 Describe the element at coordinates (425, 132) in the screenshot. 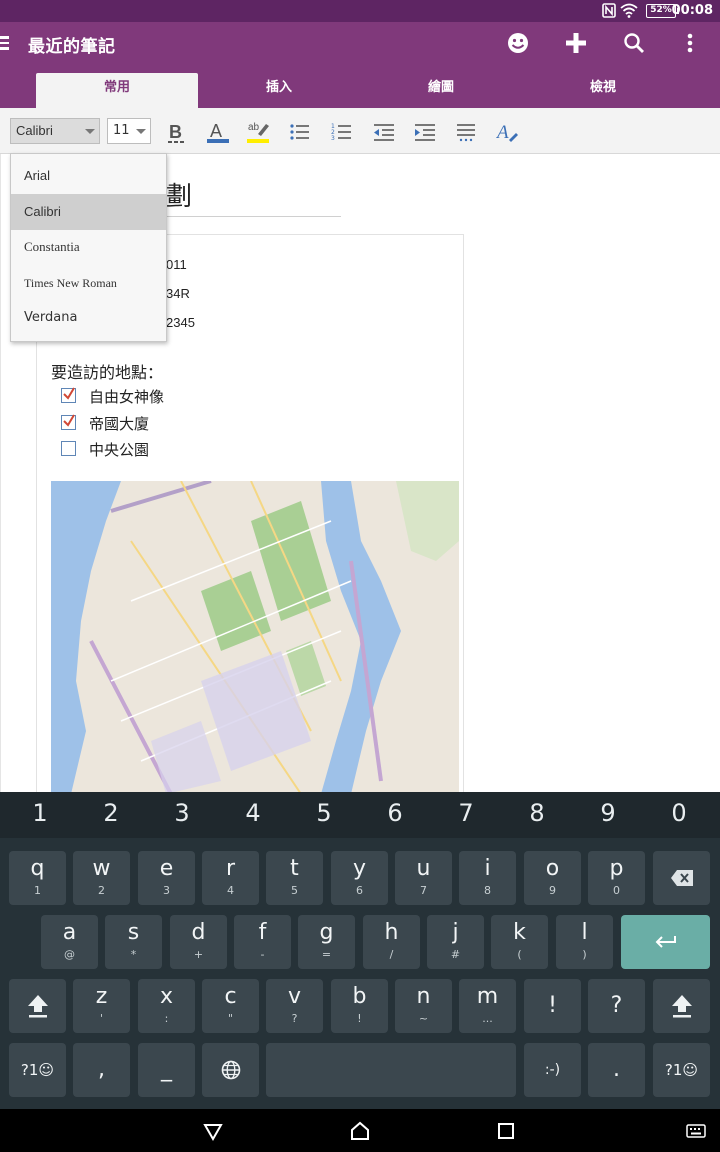

I see `indent-icon` at that location.